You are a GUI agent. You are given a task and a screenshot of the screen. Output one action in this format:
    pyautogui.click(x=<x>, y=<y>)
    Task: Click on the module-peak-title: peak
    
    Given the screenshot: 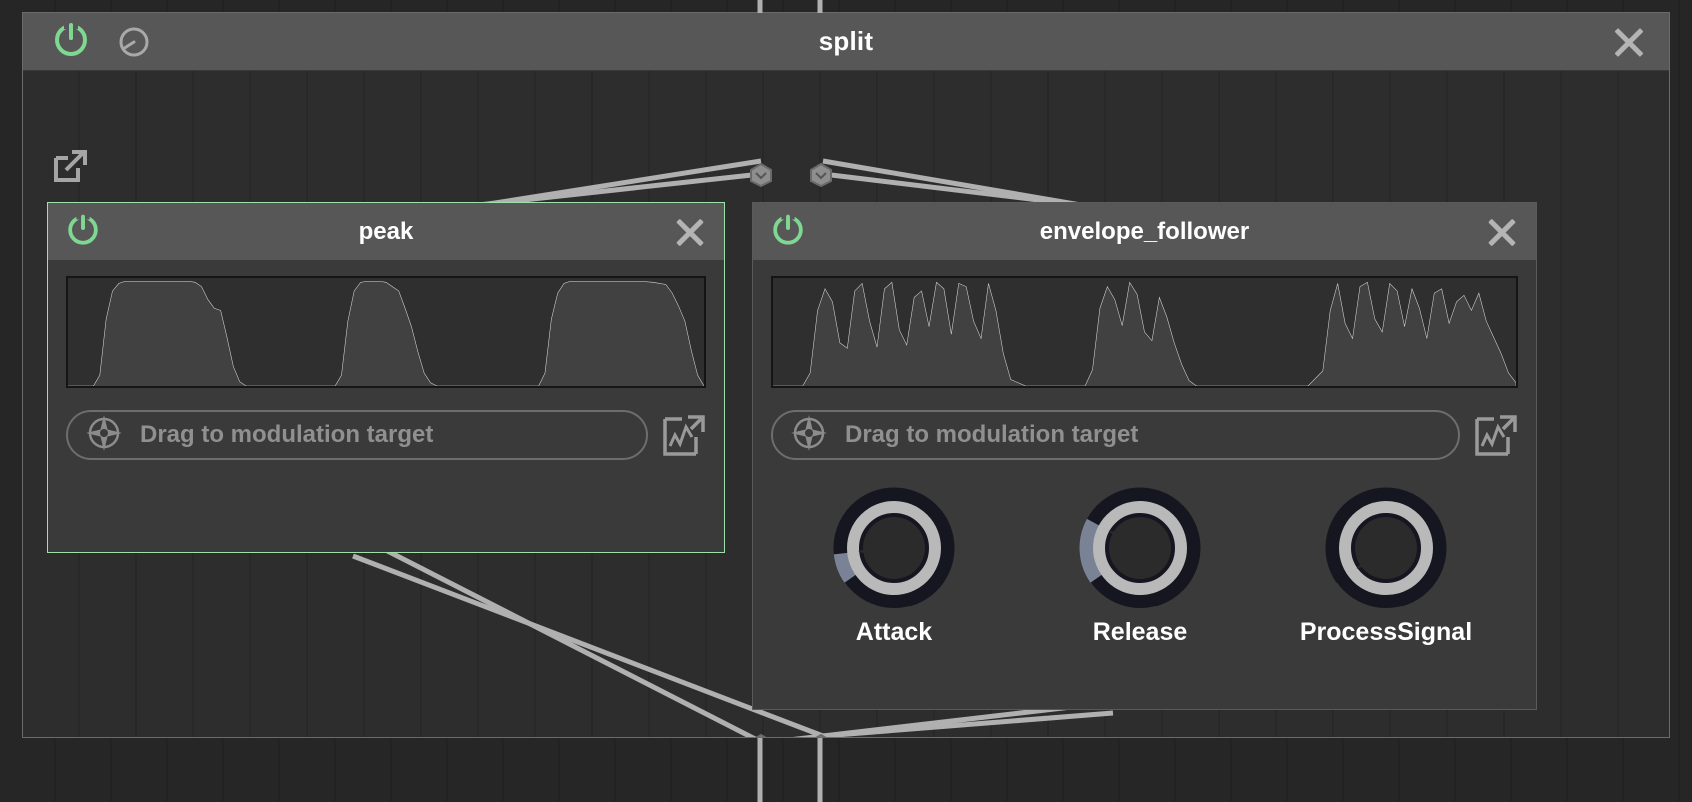 What is the action you would take?
    pyautogui.click(x=386, y=231)
    